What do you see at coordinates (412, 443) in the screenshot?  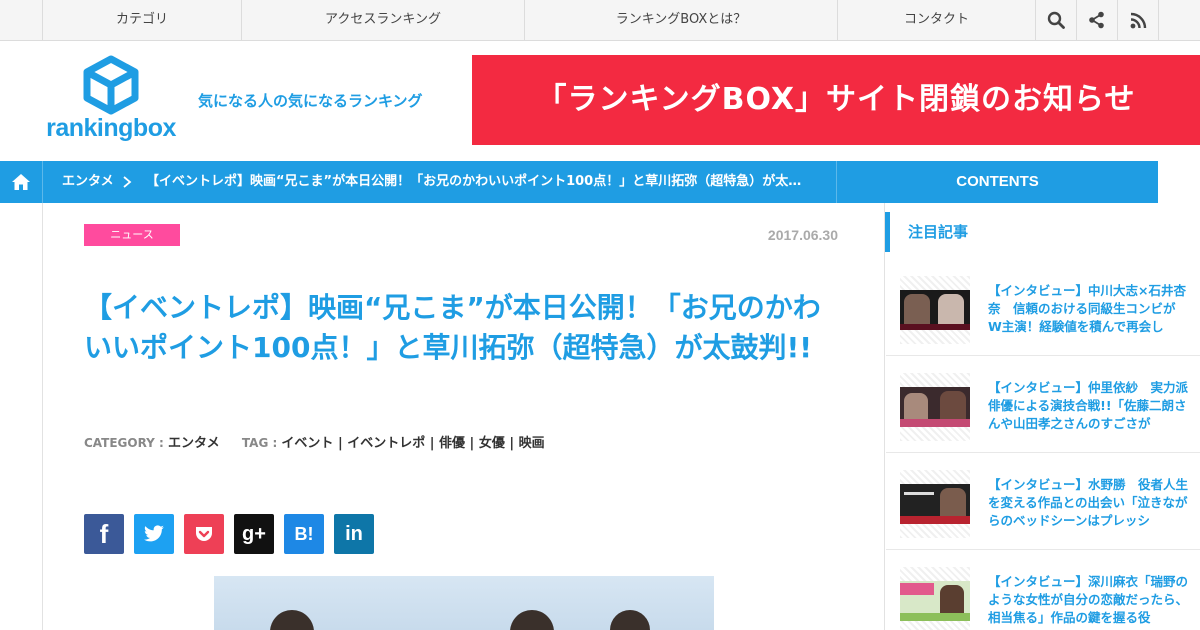 I see `tag-links: イベント | イベントレポ | 俳優 | 女優 | 映画` at bounding box center [412, 443].